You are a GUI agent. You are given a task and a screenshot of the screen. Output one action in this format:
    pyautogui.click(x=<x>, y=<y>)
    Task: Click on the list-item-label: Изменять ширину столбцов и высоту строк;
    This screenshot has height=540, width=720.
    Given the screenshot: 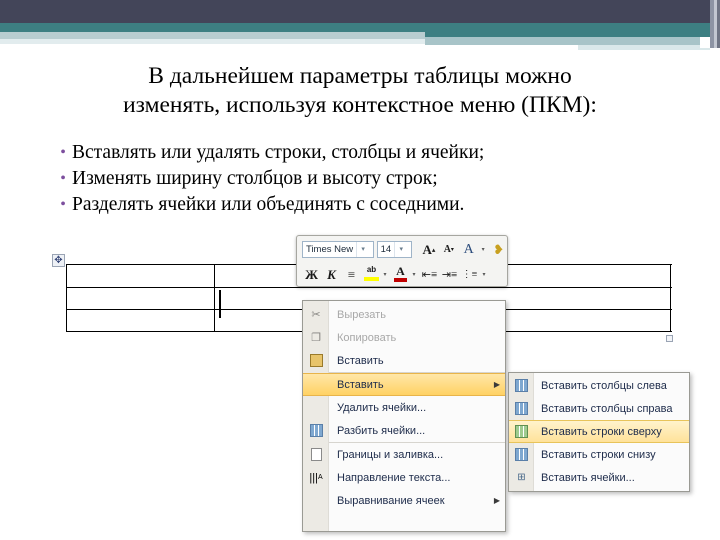 What is the action you would take?
    pyautogui.click(x=255, y=178)
    